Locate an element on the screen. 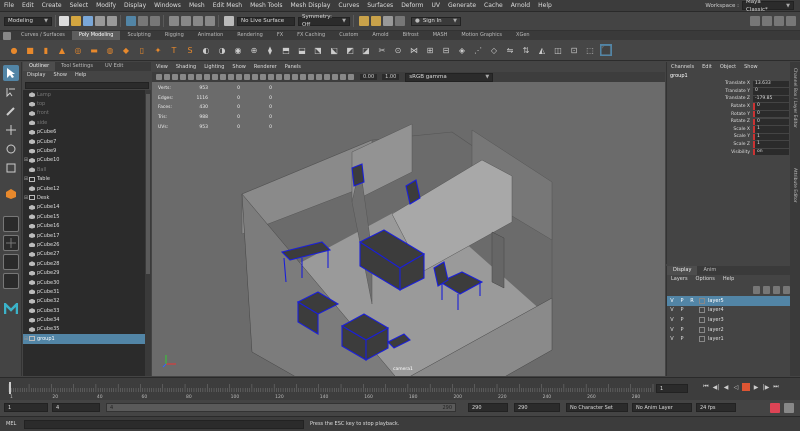 The height and width of the screenshot is (431, 800). connect-icon: ⋈ is located at coordinates (414, 50).